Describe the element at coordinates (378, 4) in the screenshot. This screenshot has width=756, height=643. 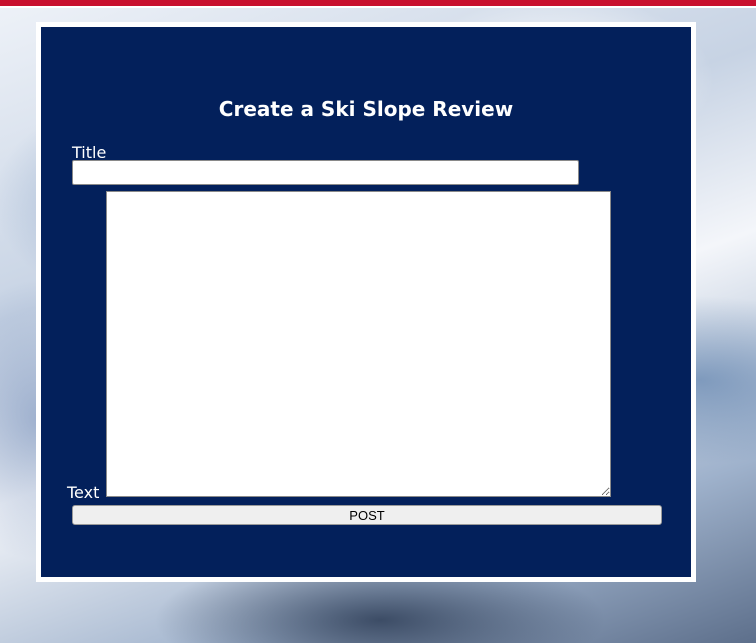
I see `top-accent-stripe` at that location.